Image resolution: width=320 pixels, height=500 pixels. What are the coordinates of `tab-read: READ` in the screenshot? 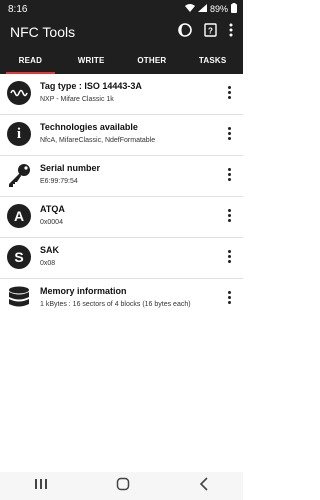 It's located at (30, 60).